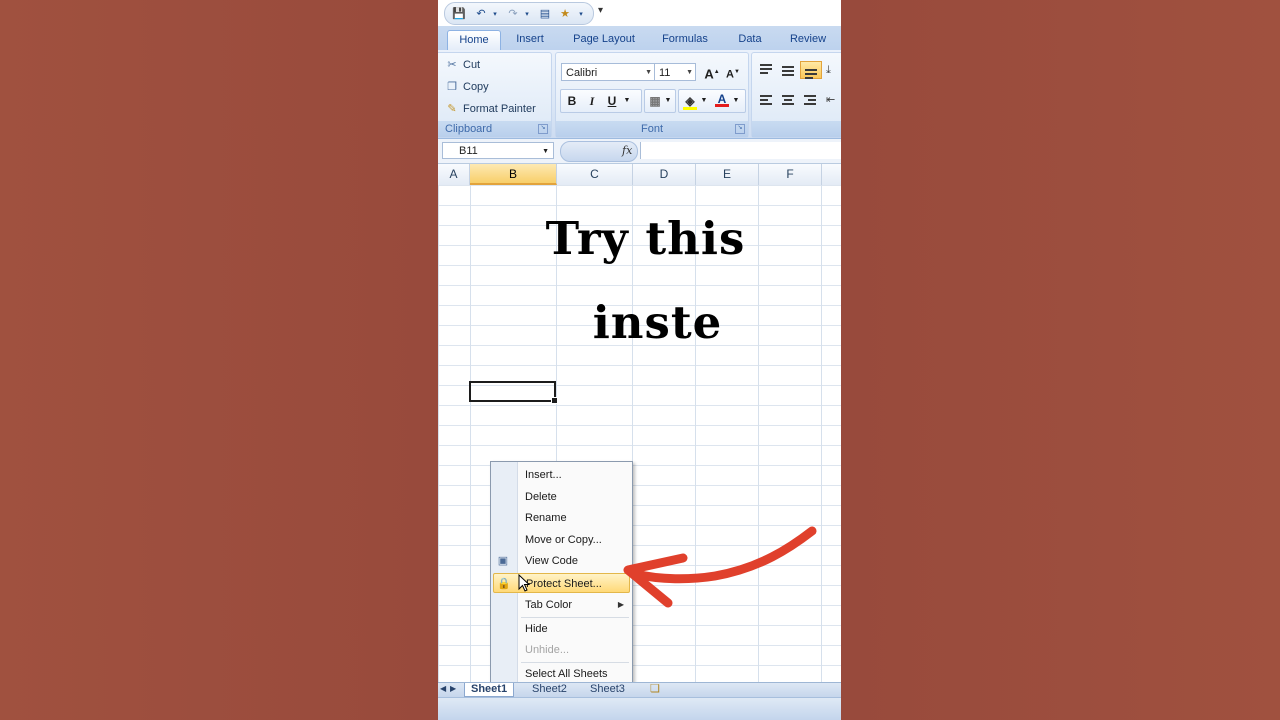 This screenshot has width=1280, height=720. What do you see at coordinates (810, 100) in the screenshot?
I see `align-right-button` at bounding box center [810, 100].